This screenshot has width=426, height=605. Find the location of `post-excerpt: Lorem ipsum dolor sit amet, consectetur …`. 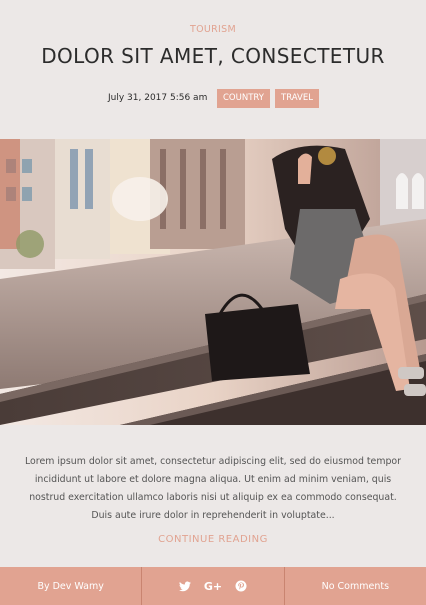

post-excerpt: Lorem ipsum dolor sit amet, consectetur … is located at coordinates (213, 488).